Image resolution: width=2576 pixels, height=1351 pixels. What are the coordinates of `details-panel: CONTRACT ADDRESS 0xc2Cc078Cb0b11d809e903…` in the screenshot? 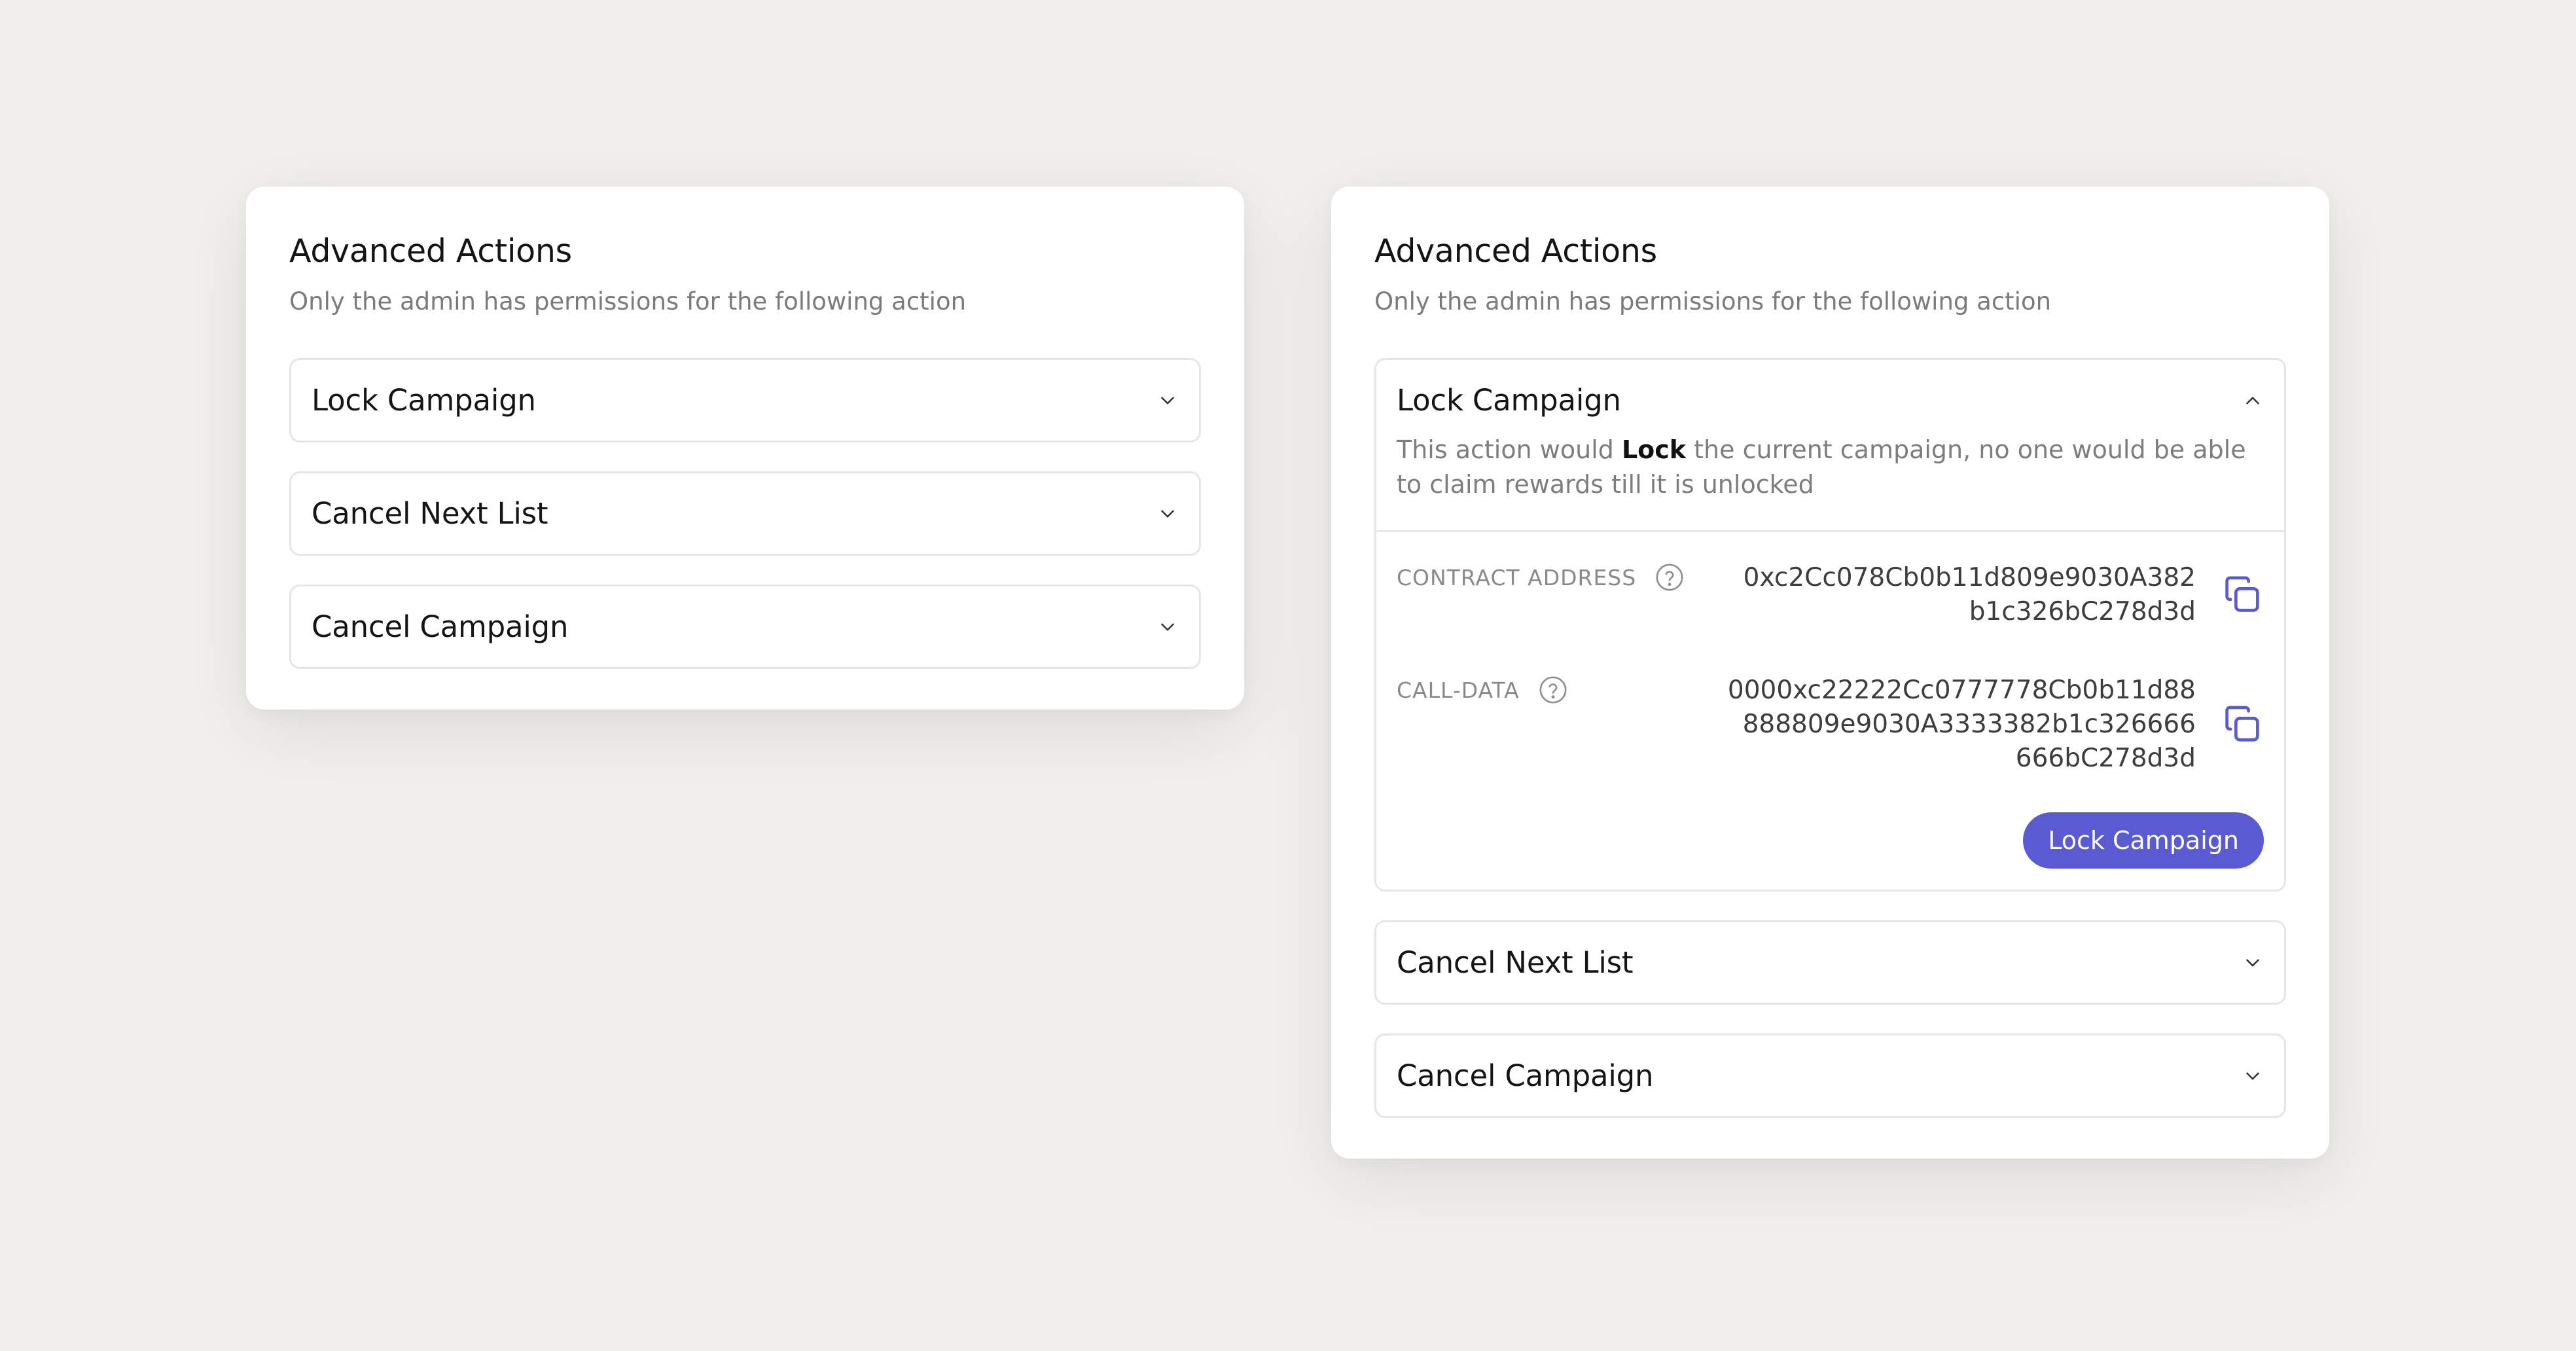 It's located at (1830, 711).